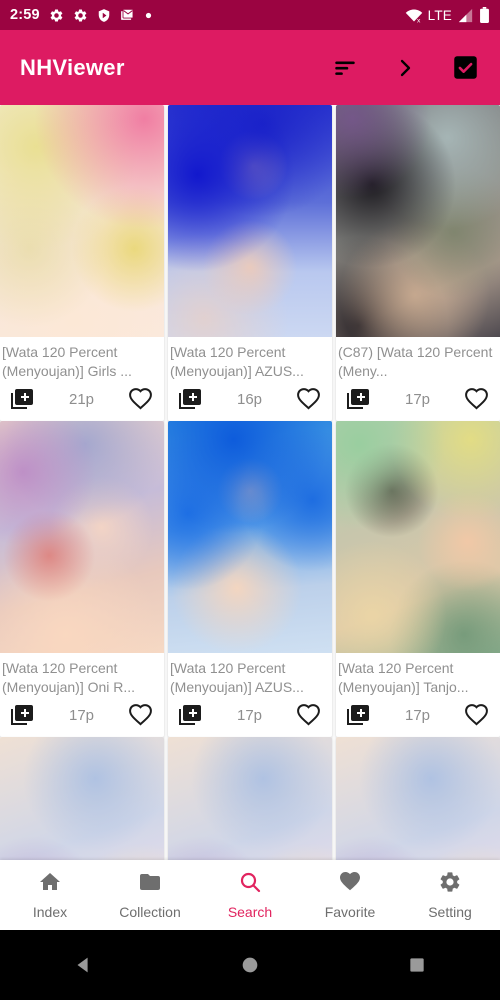 The height and width of the screenshot is (1000, 500). I want to click on nav-item-setting: Setting, so click(450, 895).